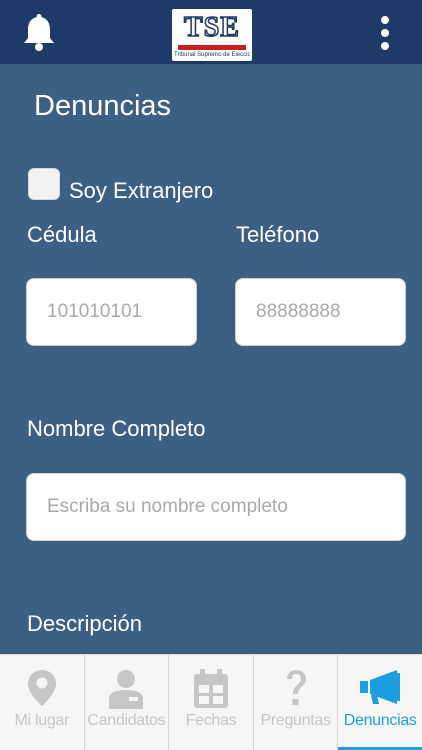  What do you see at coordinates (278, 234) in the screenshot?
I see `telefono-label: Teléfono` at bounding box center [278, 234].